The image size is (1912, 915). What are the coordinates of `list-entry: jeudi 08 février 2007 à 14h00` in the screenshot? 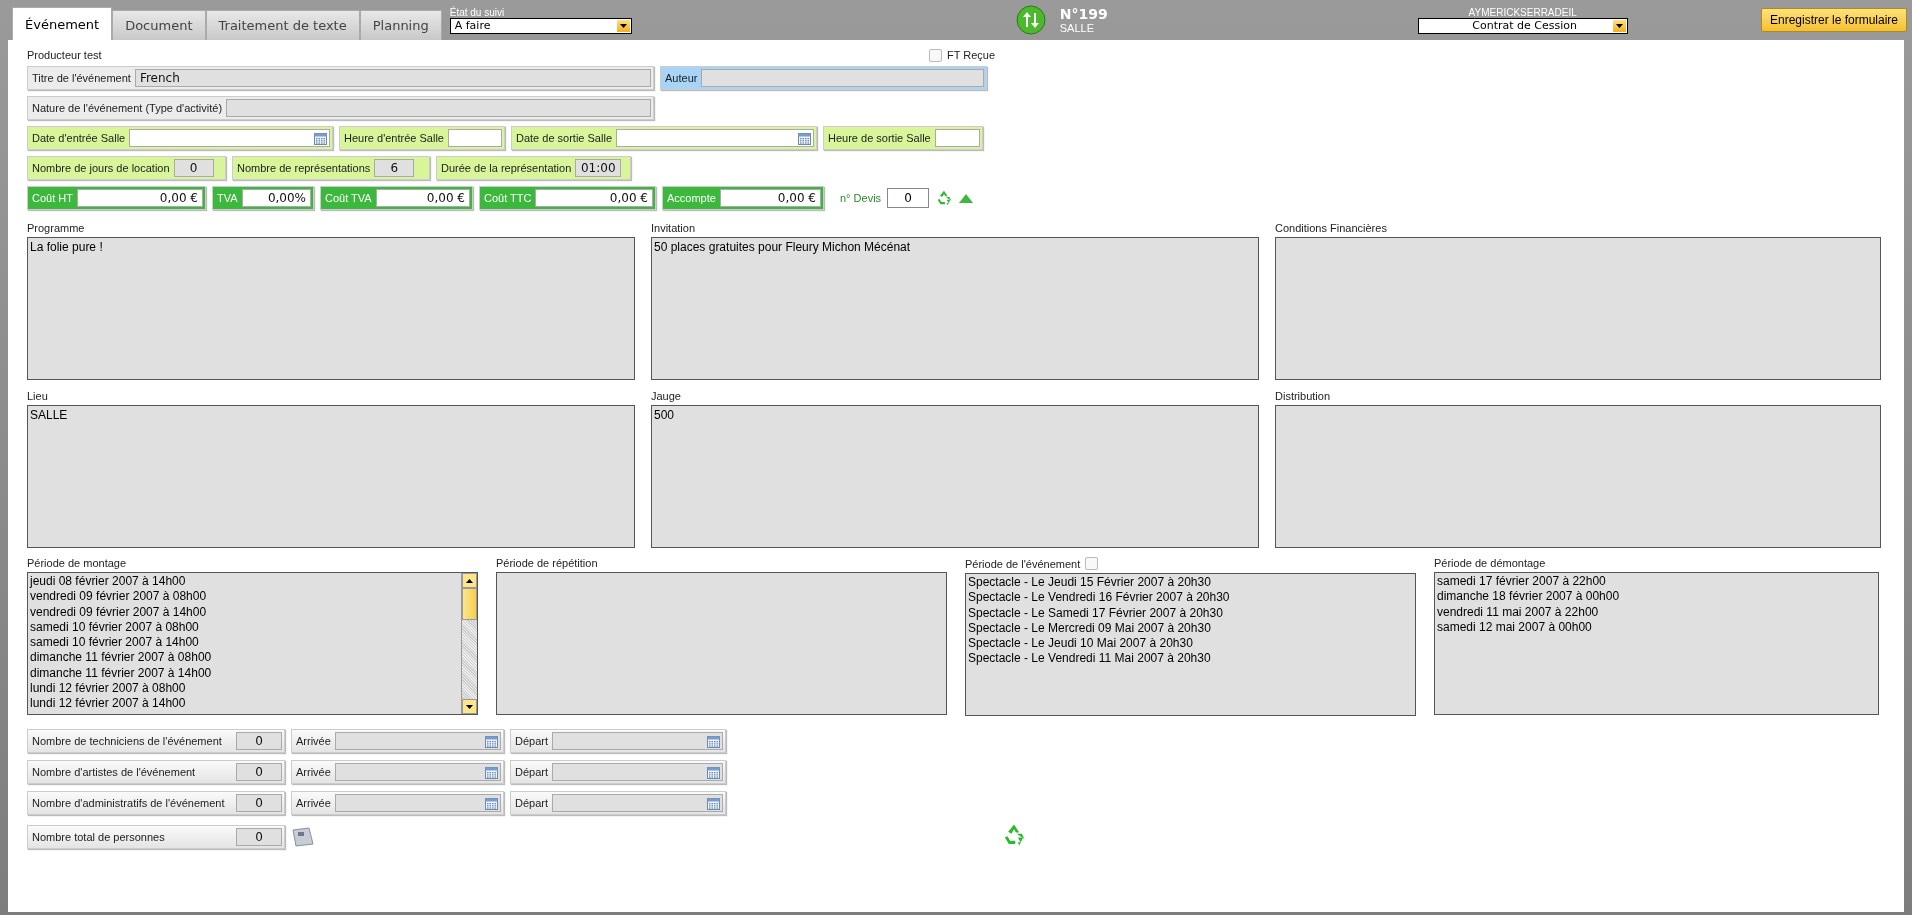 It's located at (244, 582).